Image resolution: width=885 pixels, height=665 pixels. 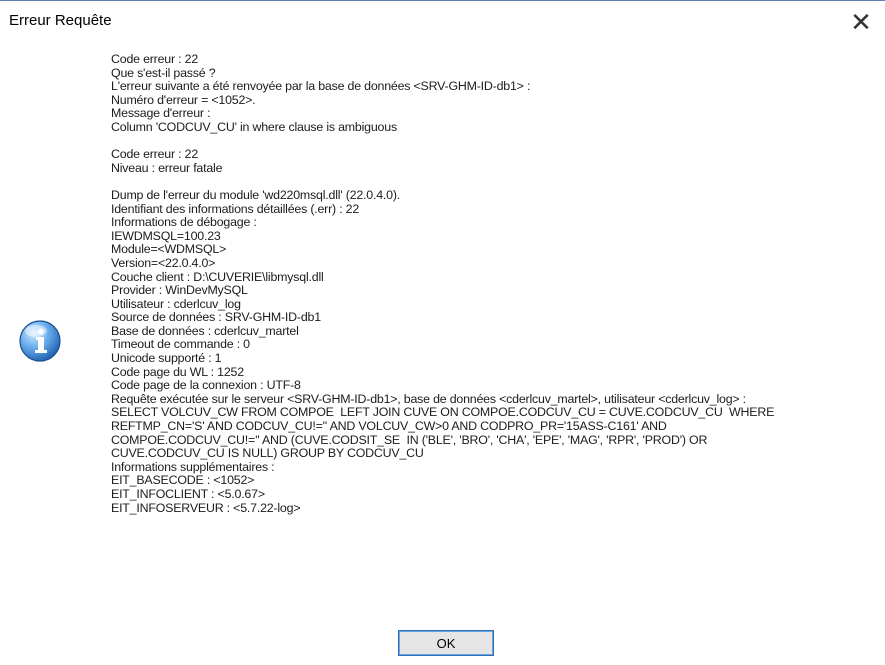 What do you see at coordinates (193, 466) in the screenshot?
I see `message-line: Informations supplémentaires :` at bounding box center [193, 466].